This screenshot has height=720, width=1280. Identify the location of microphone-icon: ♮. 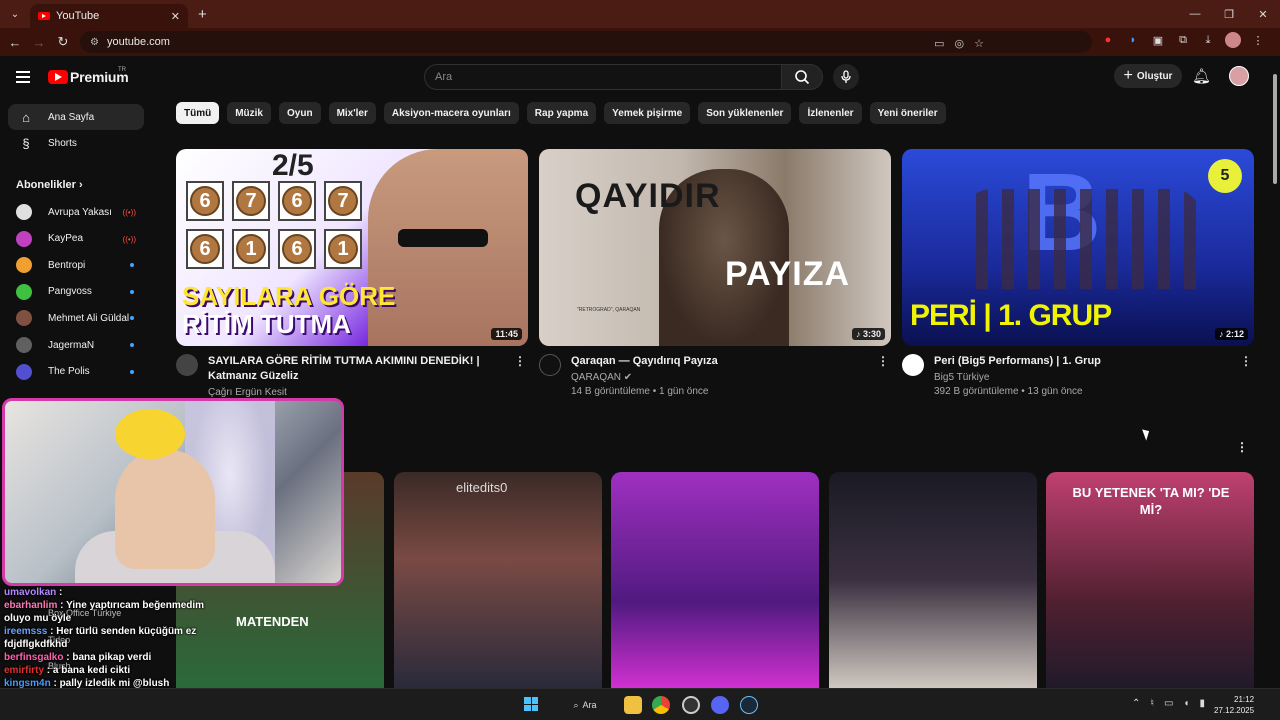
(1152, 703).